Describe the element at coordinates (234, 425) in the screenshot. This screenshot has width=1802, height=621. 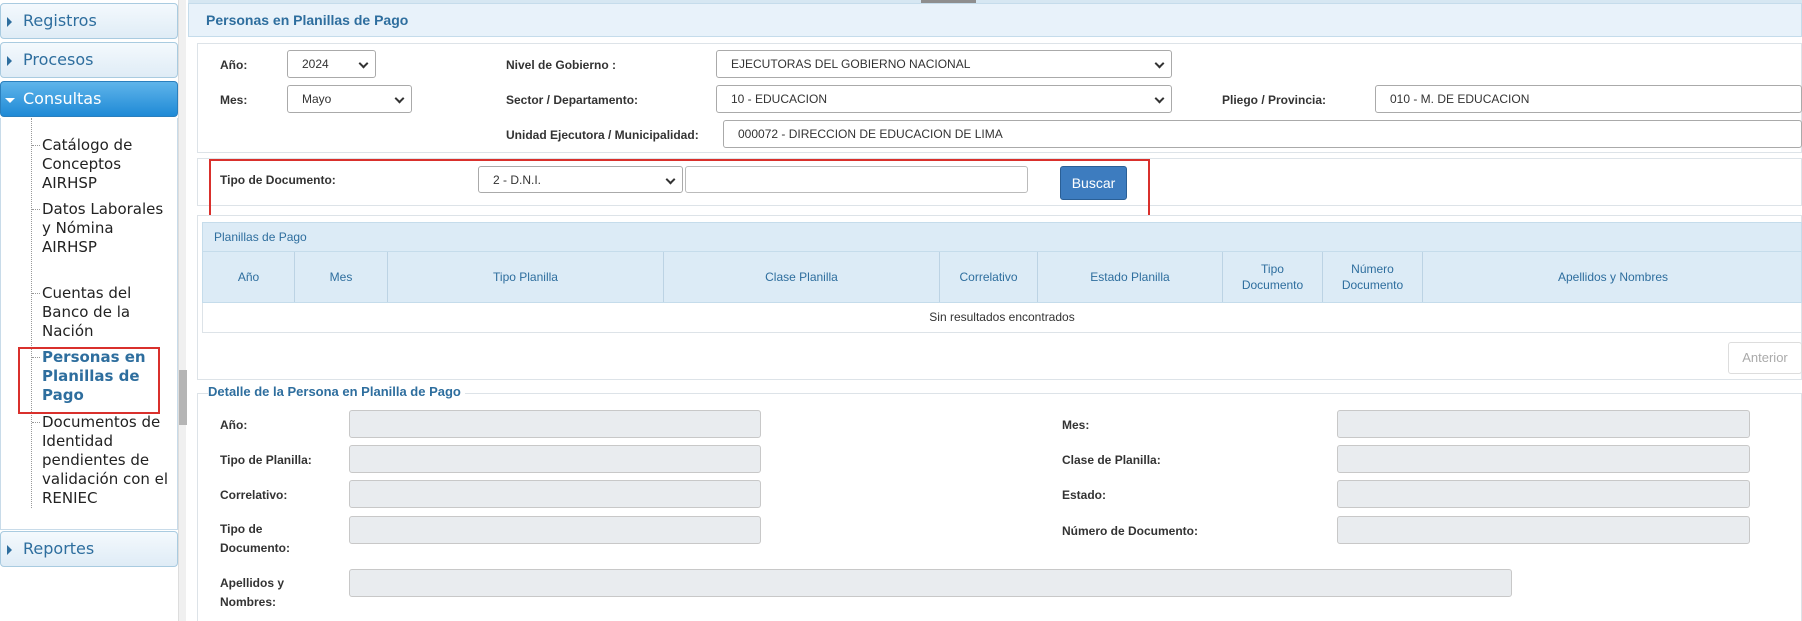
I see `detail-anio-label: Año:` at that location.